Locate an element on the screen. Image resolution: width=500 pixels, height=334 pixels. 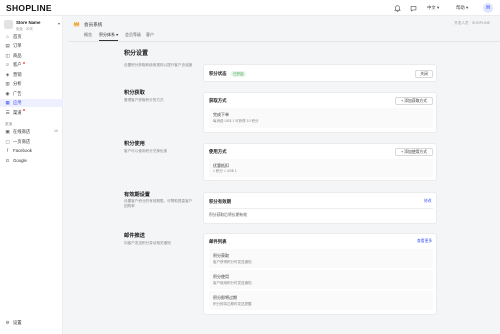
channel-count: 10 is located at coordinates (56, 131).